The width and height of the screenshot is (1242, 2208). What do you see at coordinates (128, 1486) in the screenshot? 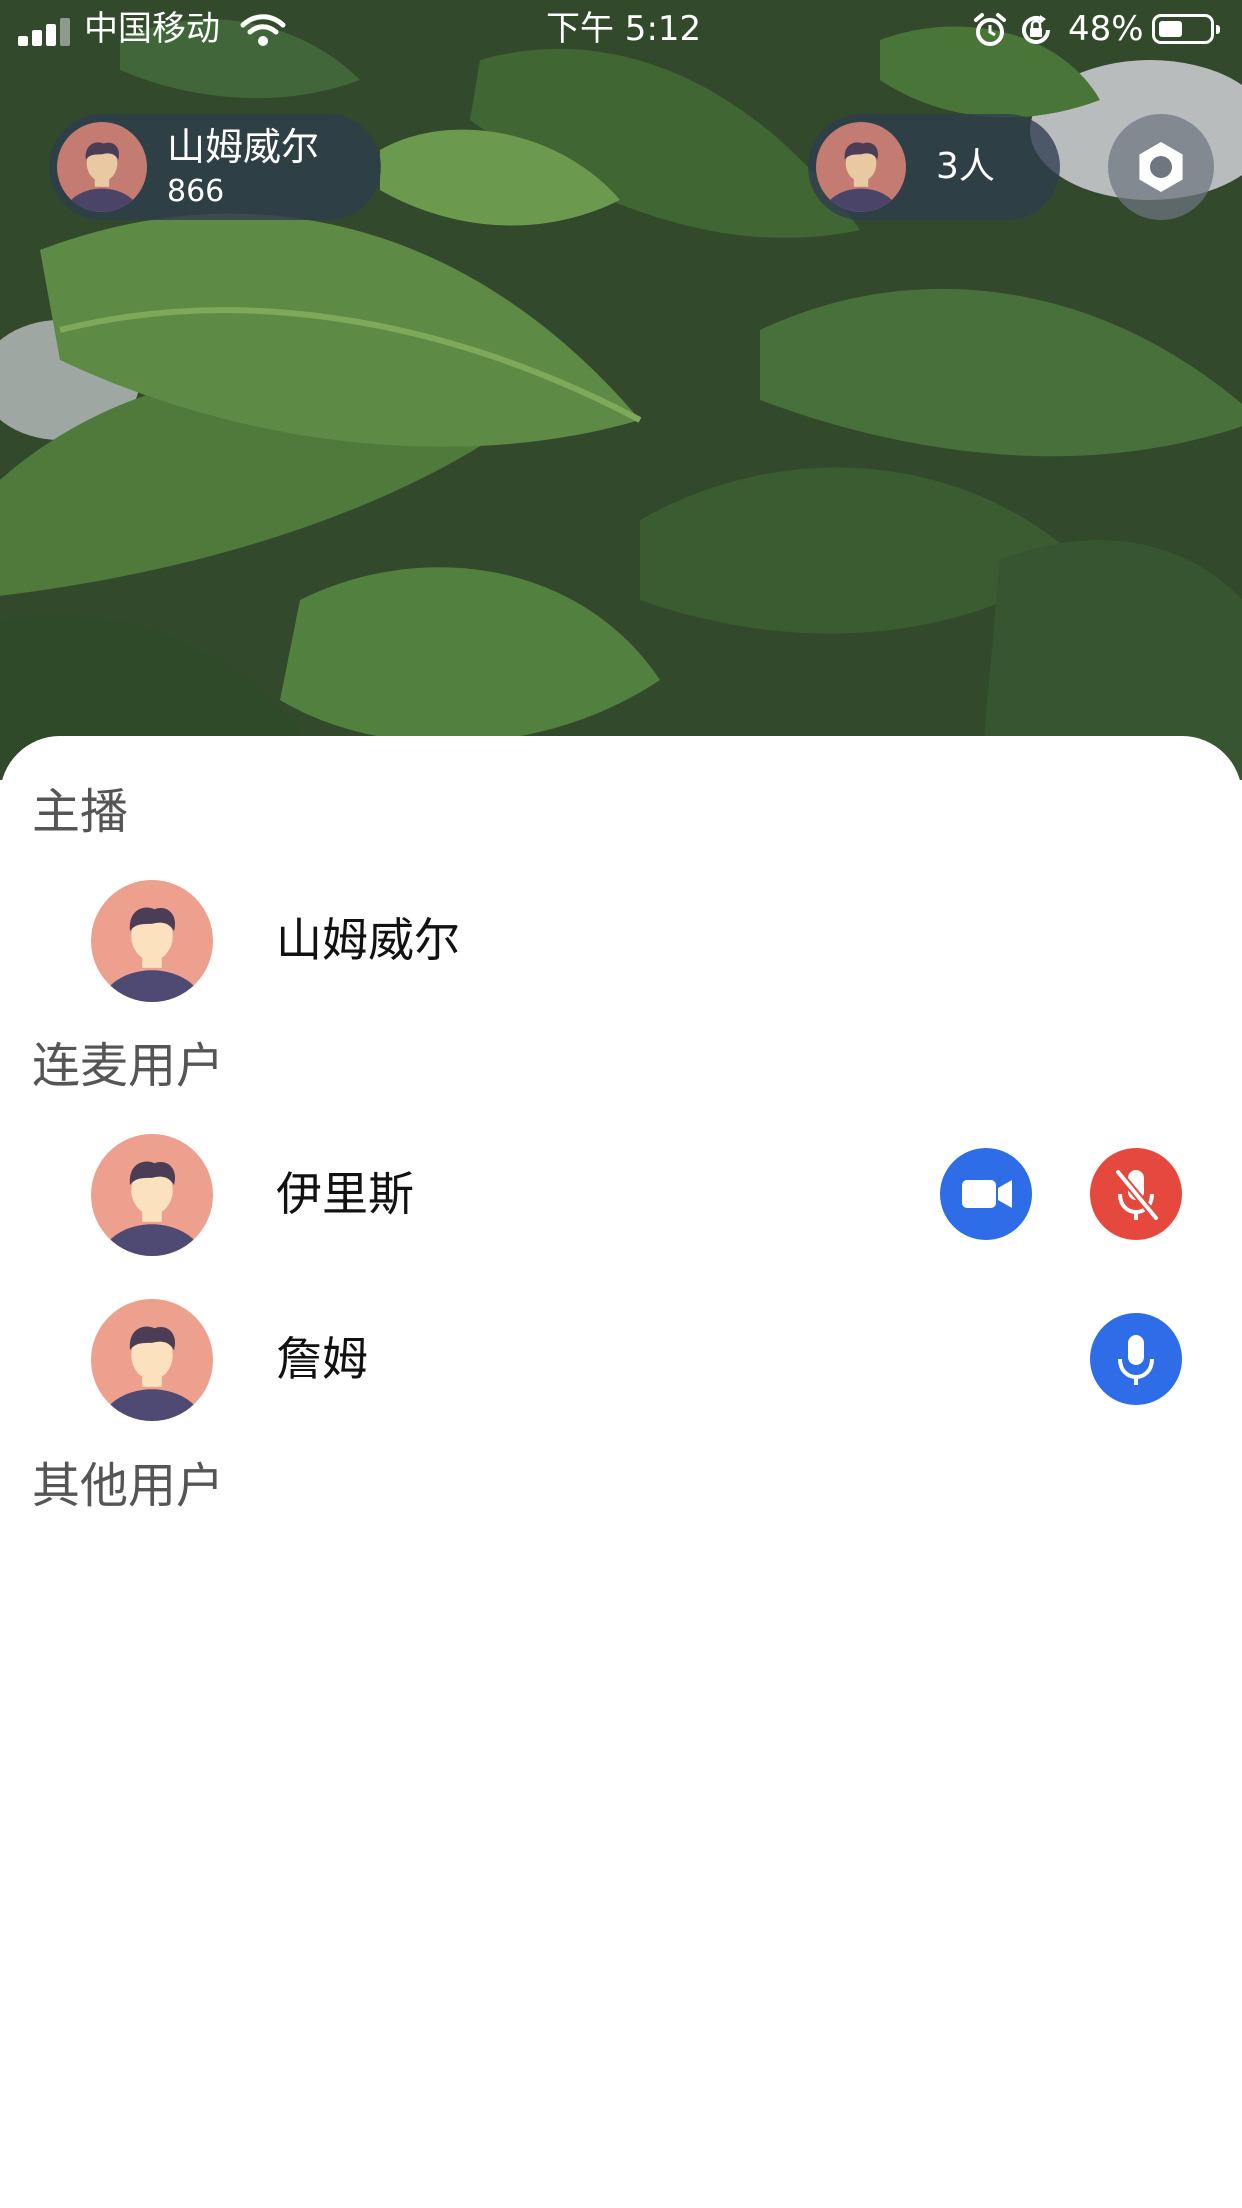
I see `section-title-other-users: 其他用户` at bounding box center [128, 1486].